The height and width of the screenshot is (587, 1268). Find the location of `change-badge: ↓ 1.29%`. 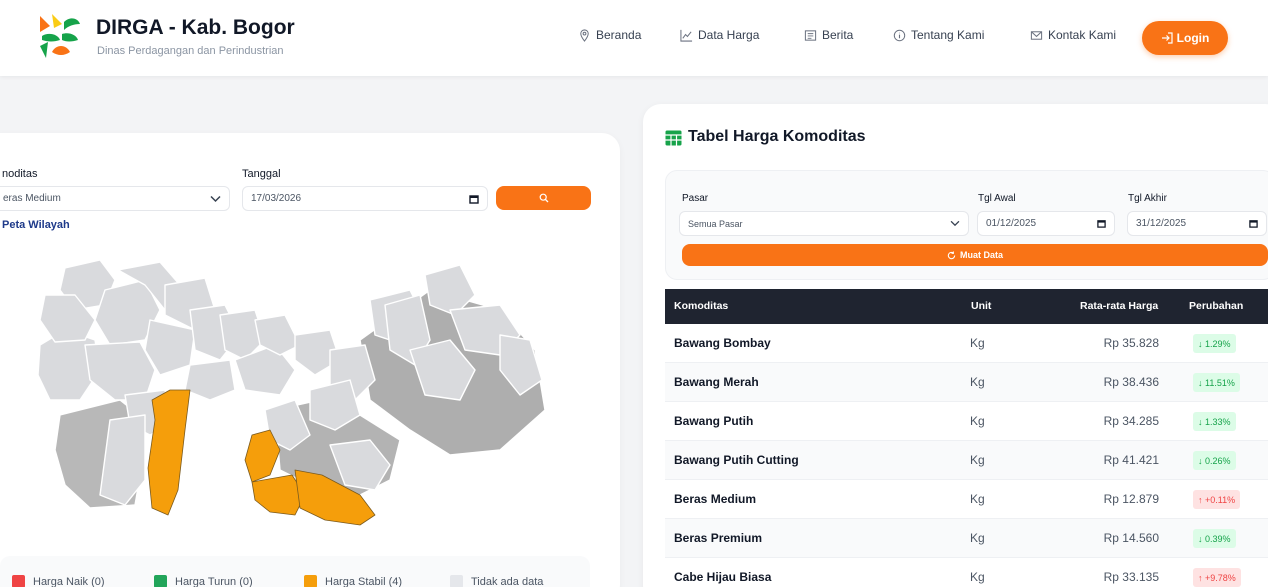

change-badge: ↓ 1.29% is located at coordinates (1214, 343).